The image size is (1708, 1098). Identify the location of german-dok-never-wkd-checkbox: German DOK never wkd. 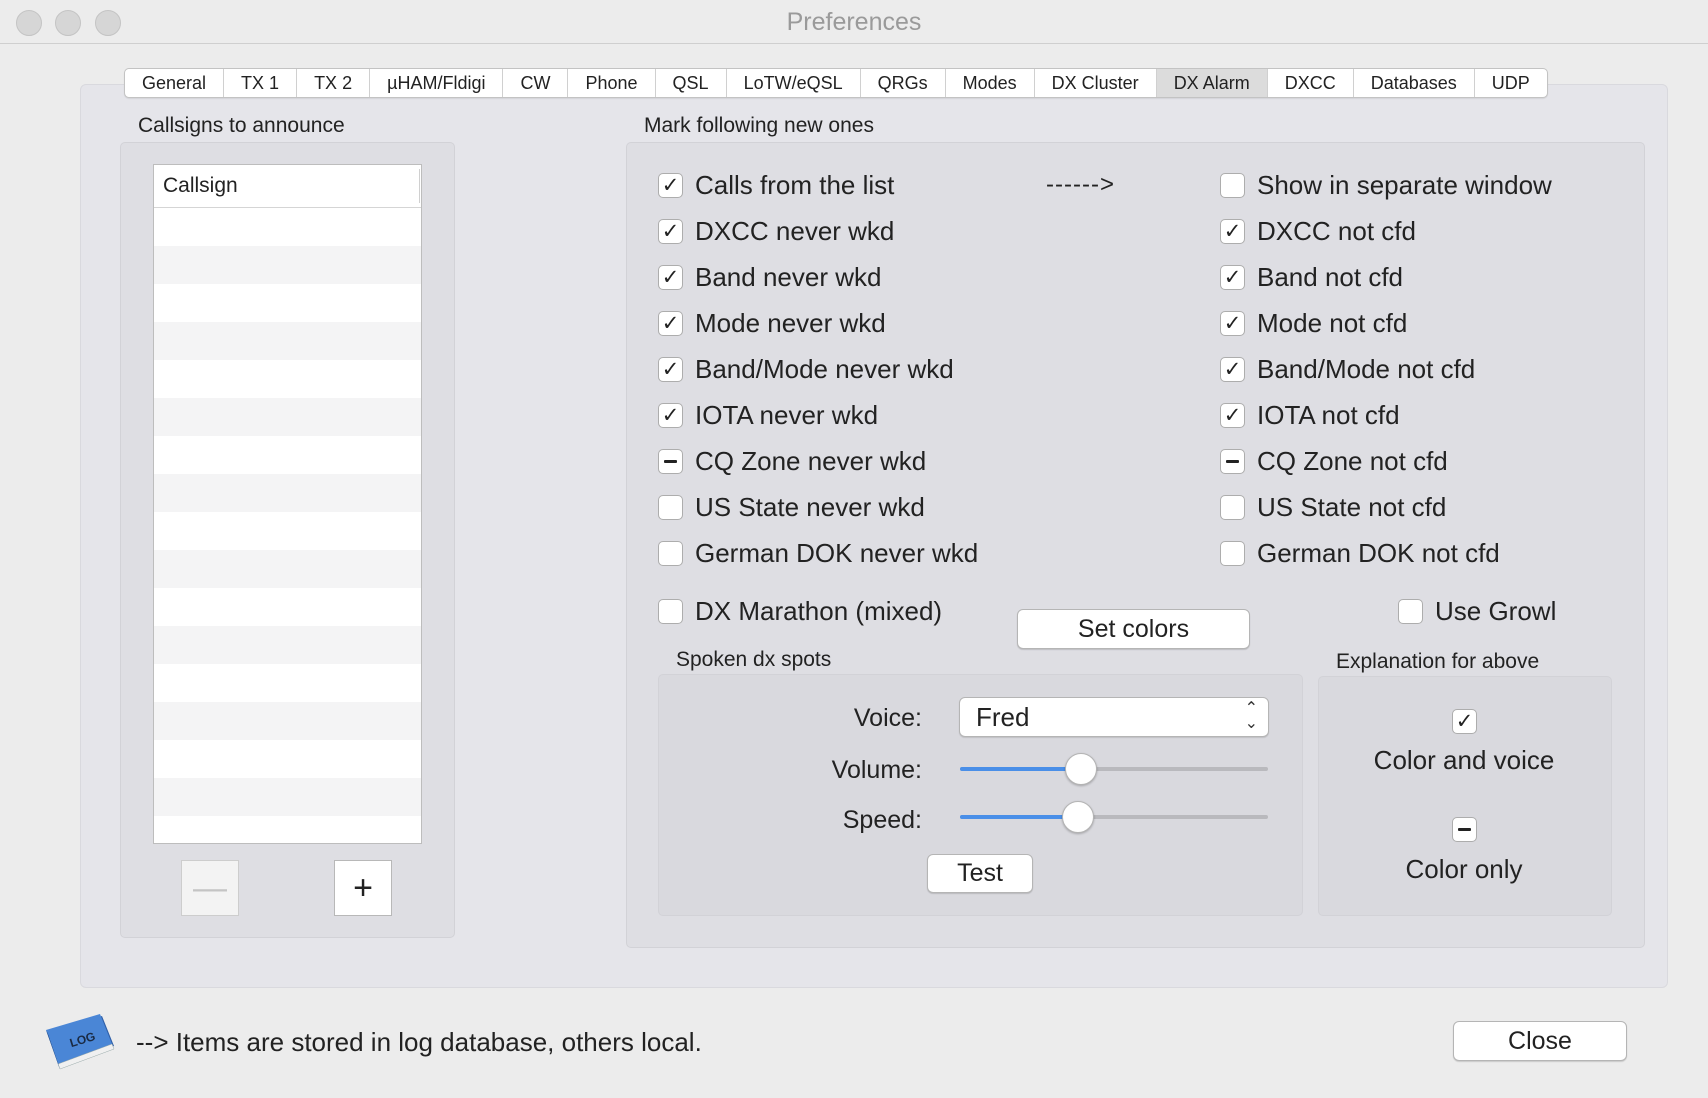
(818, 553).